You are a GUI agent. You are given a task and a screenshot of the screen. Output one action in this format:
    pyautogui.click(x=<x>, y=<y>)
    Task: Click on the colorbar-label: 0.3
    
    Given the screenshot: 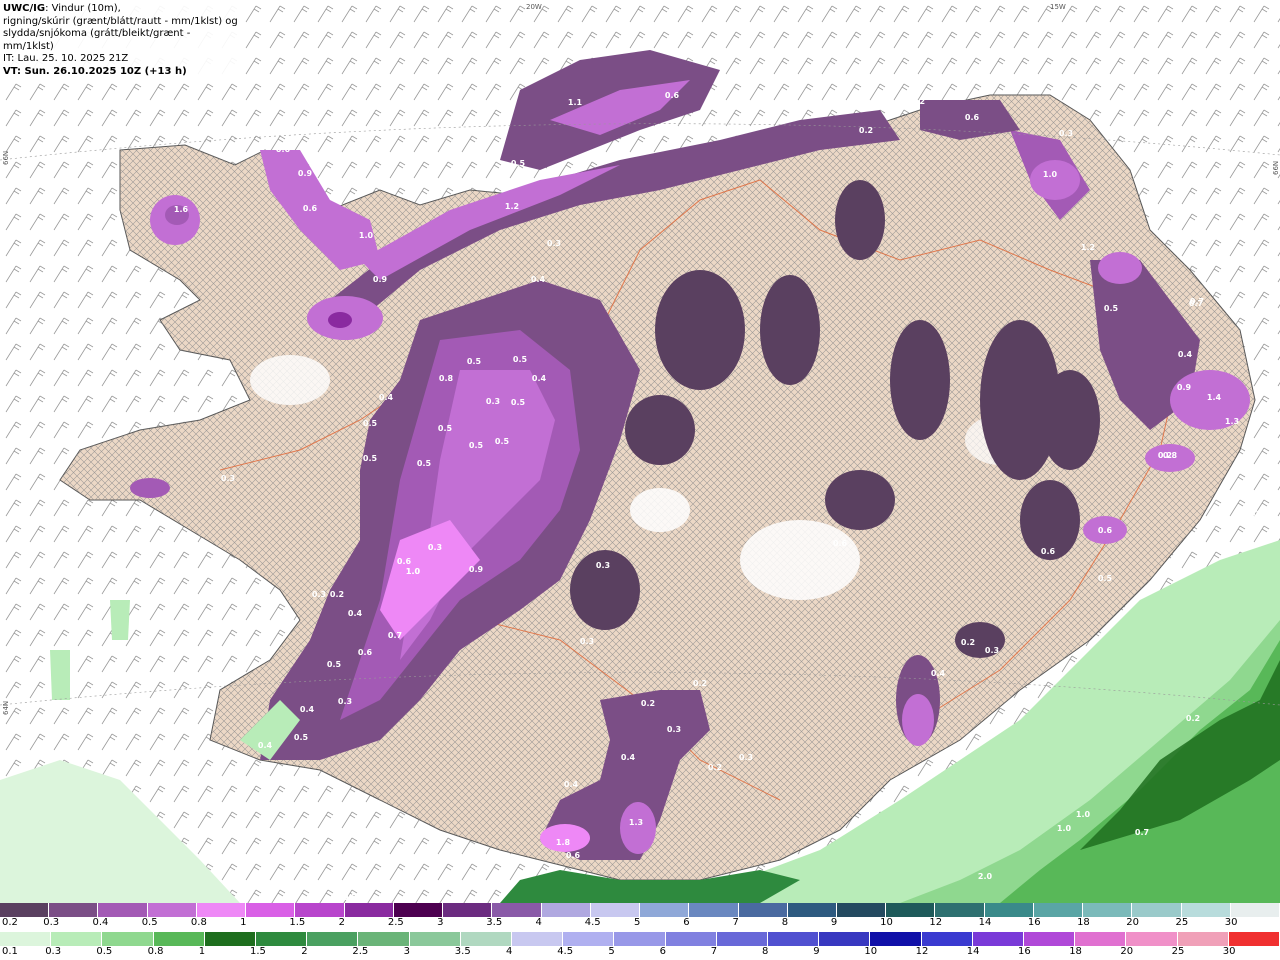 What is the action you would take?
    pyautogui.click(x=51, y=922)
    